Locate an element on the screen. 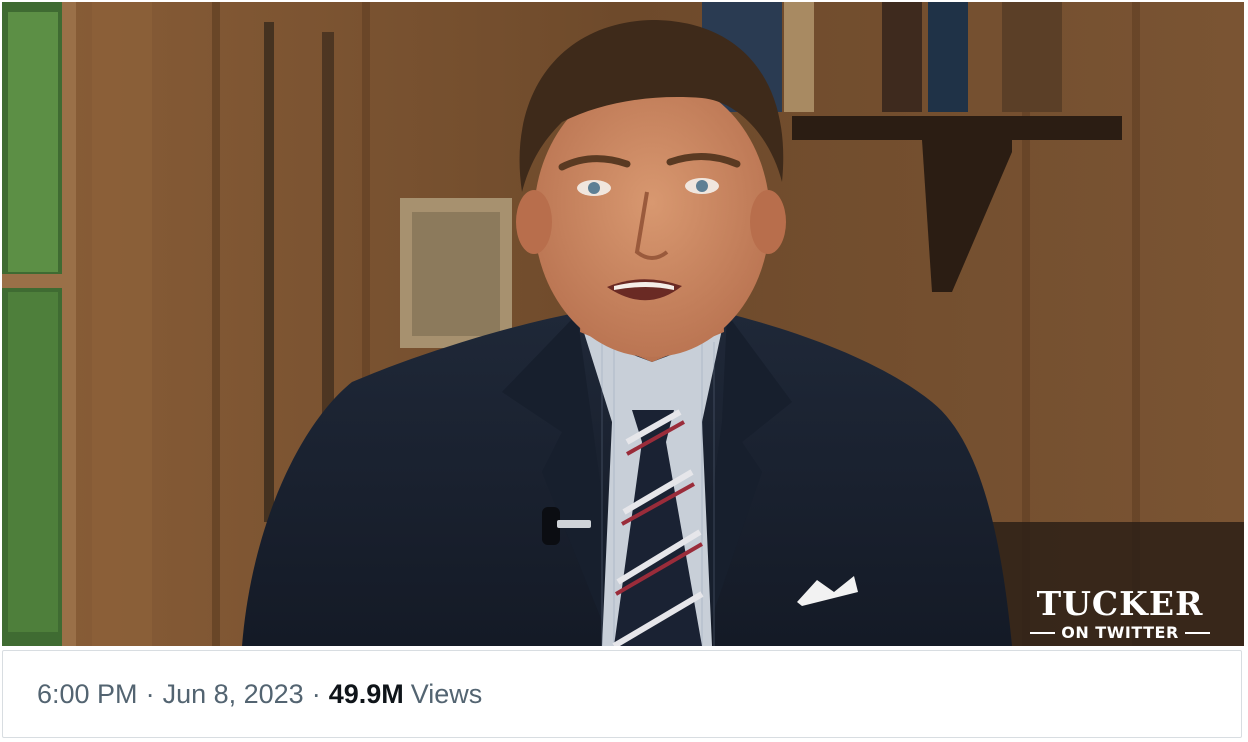  watermark-subtitle-row: ON TWITTER is located at coordinates (1120, 633).